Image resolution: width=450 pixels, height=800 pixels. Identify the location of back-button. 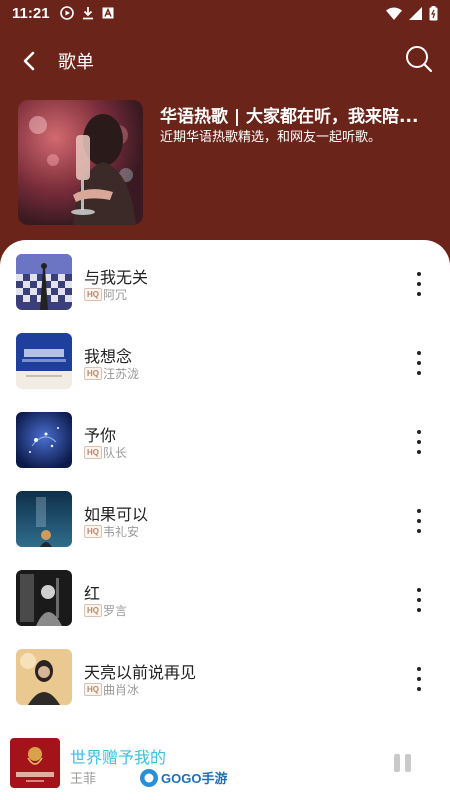
(30, 61).